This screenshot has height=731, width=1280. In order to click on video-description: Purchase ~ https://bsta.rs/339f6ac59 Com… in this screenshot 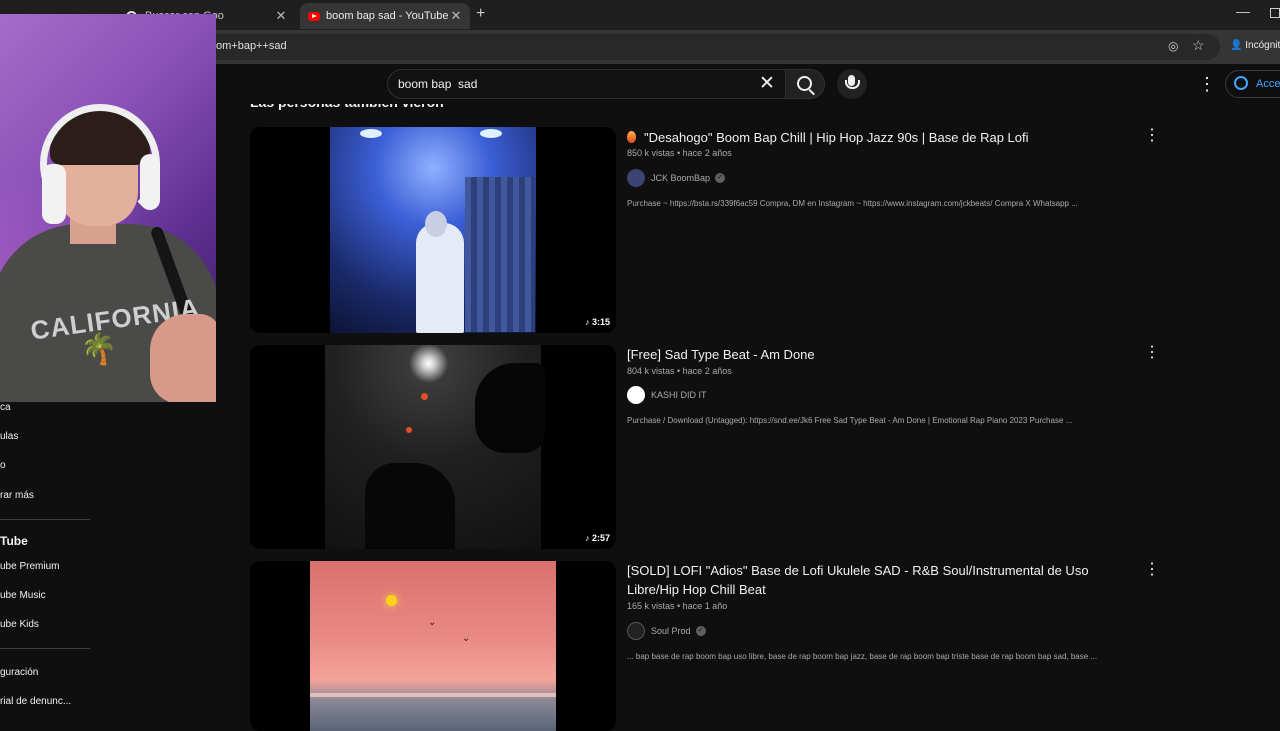, I will do `click(852, 203)`.